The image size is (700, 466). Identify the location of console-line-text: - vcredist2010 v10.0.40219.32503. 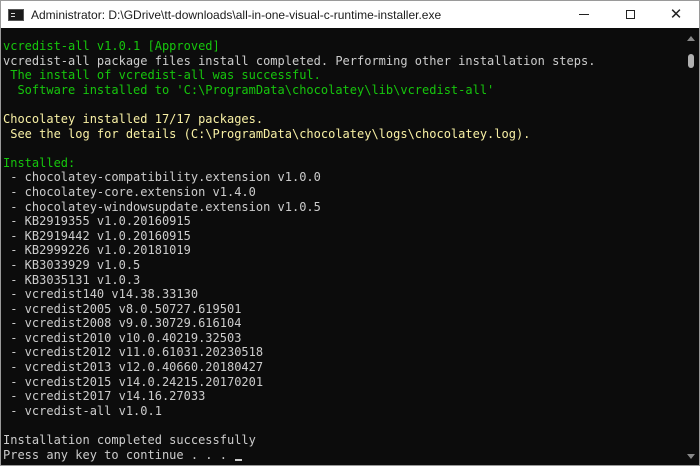
(122, 337).